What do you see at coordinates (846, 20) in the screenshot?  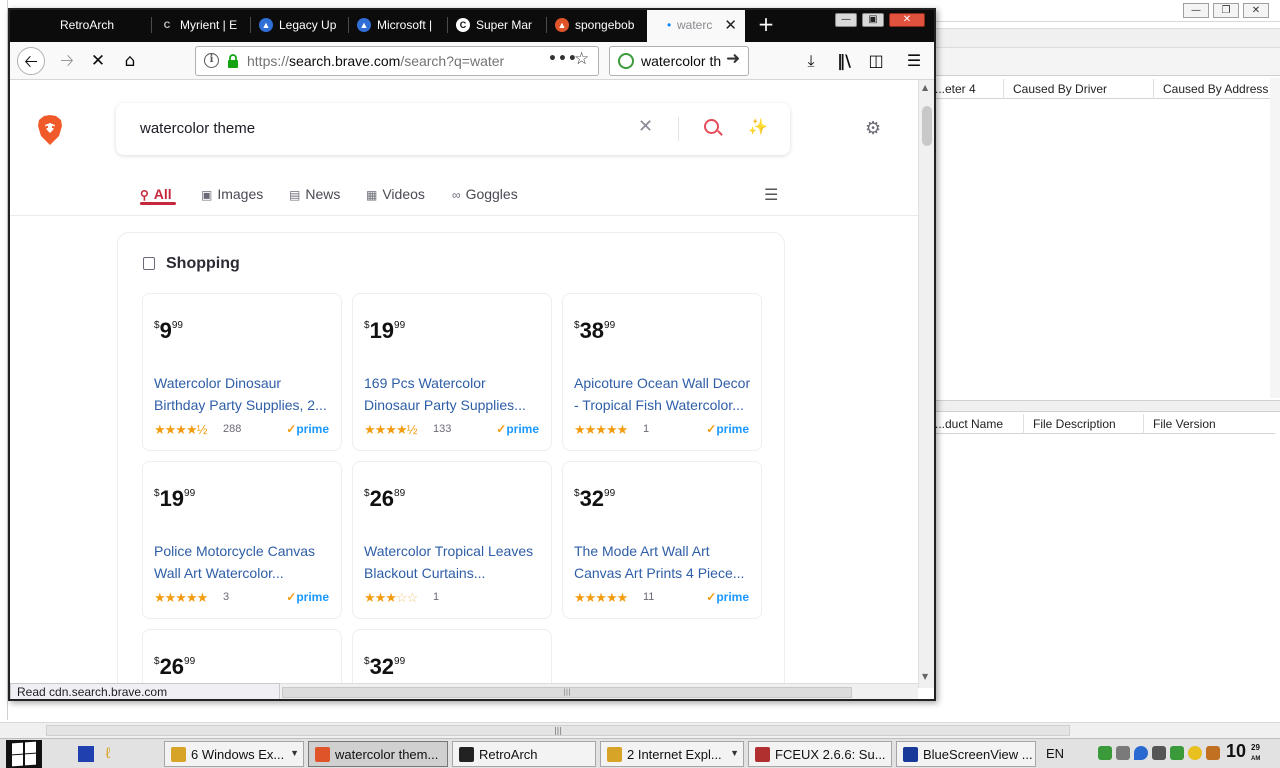 I see `minimize-button: —` at bounding box center [846, 20].